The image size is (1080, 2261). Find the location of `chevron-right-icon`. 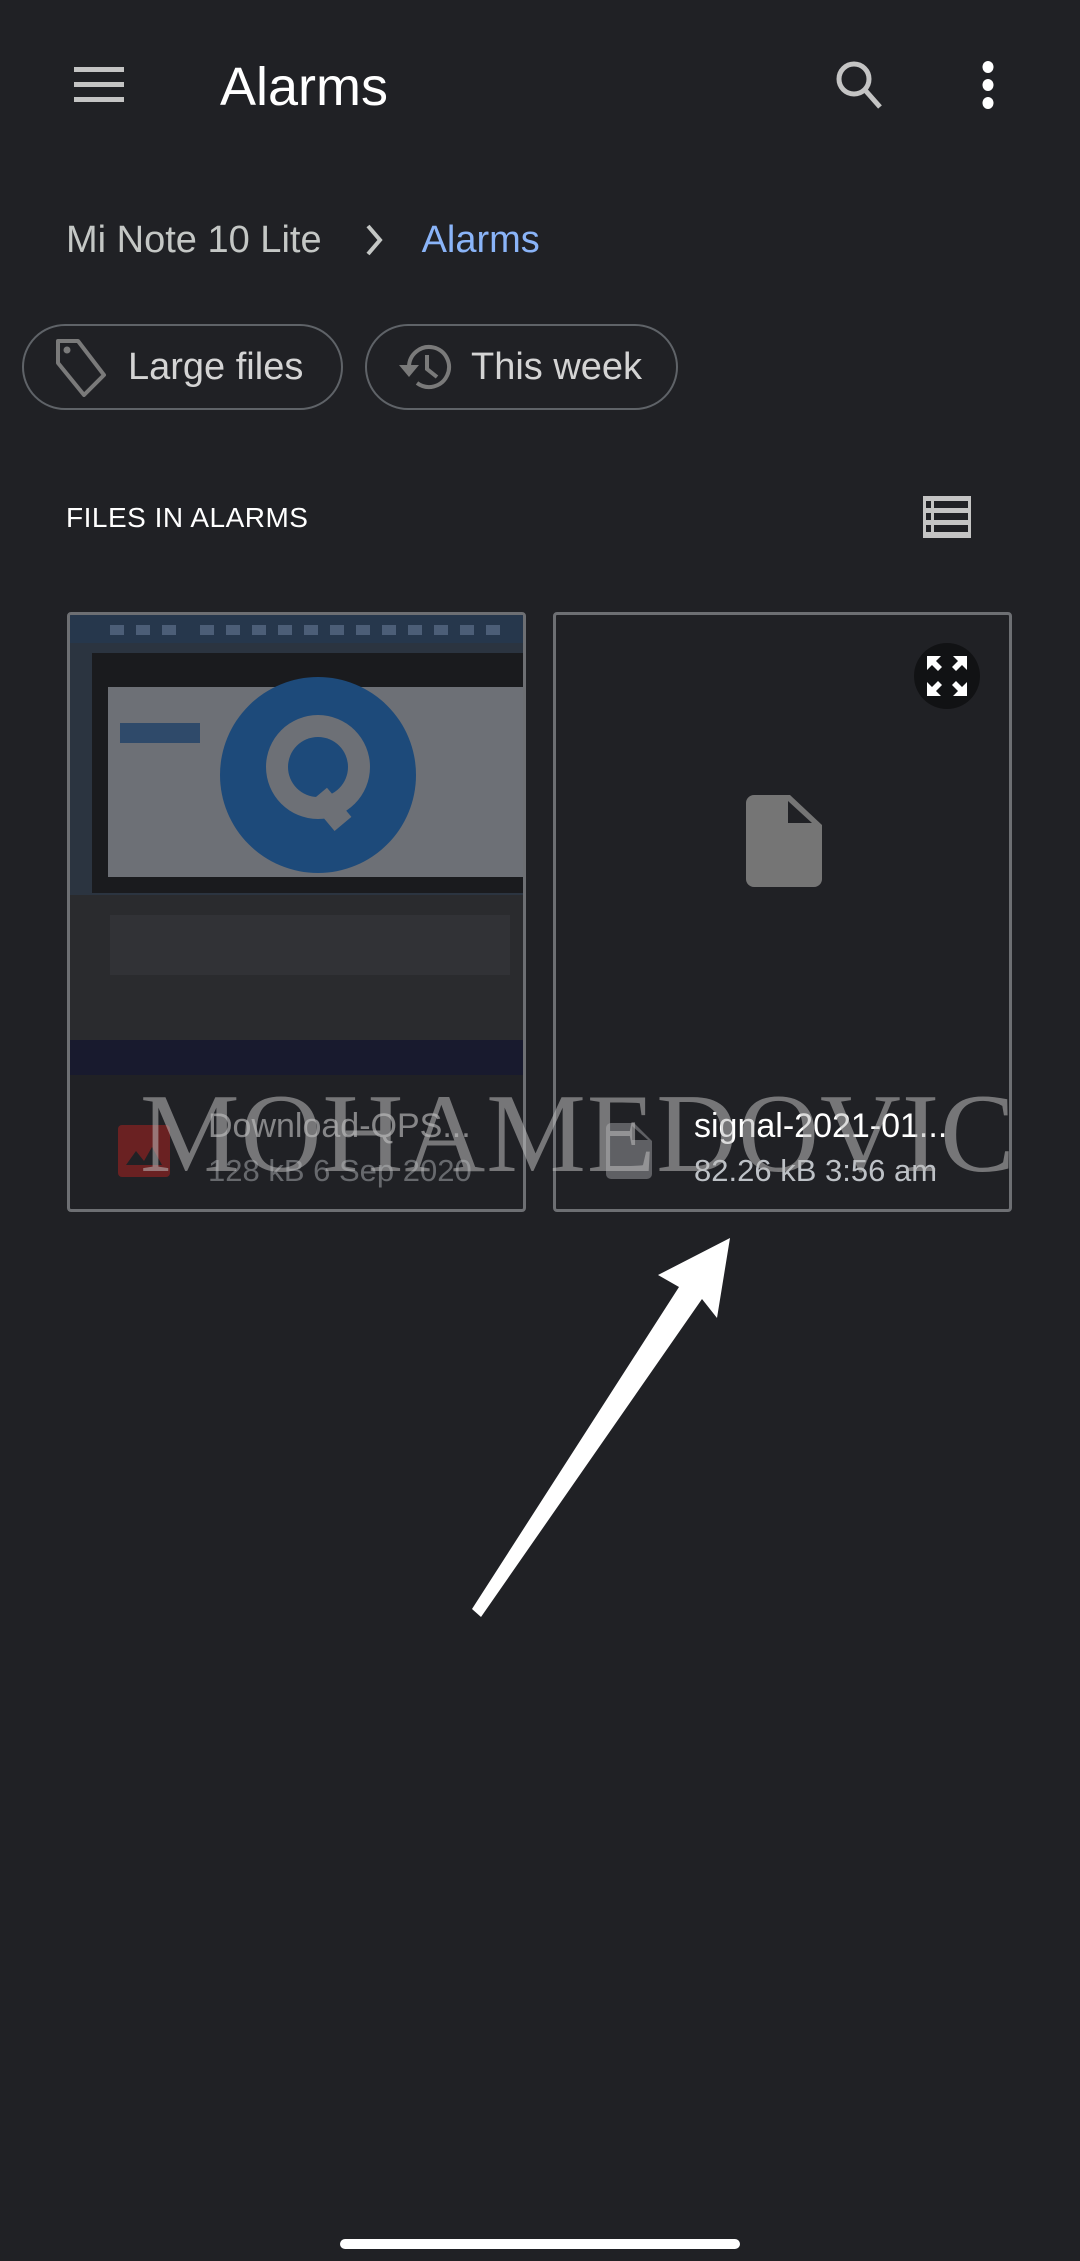

chevron-right-icon is located at coordinates (374, 240).